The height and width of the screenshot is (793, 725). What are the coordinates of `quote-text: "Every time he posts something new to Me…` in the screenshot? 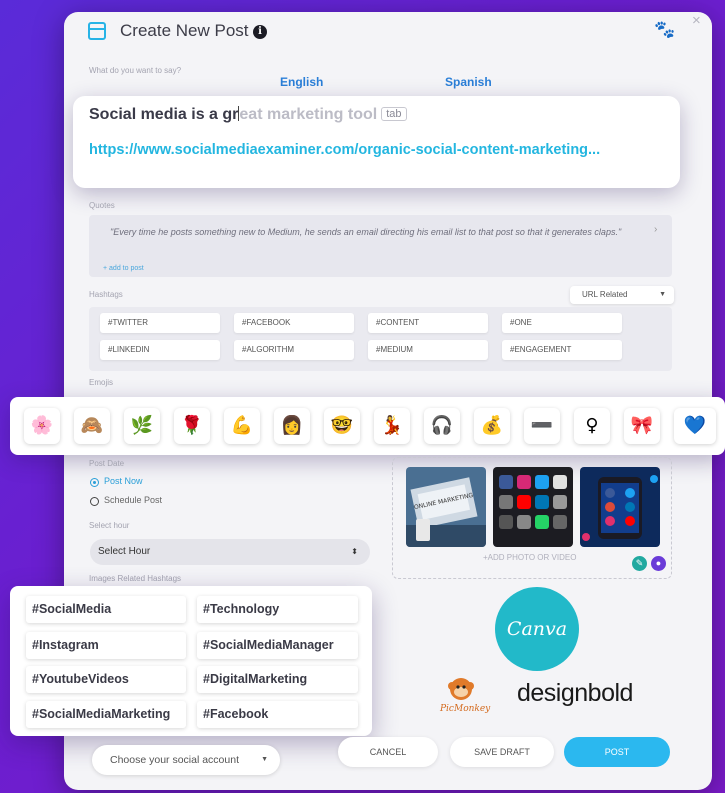 It's located at (377, 232).